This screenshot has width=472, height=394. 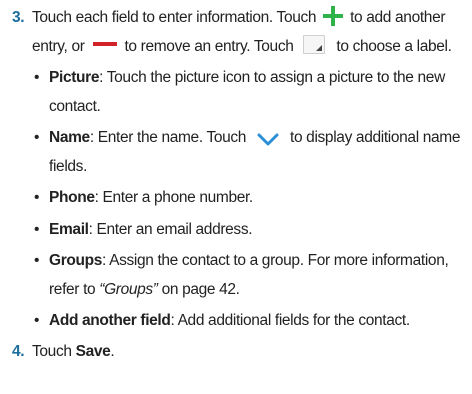 What do you see at coordinates (74, 77) in the screenshot?
I see `term-picture: Picture` at bounding box center [74, 77].